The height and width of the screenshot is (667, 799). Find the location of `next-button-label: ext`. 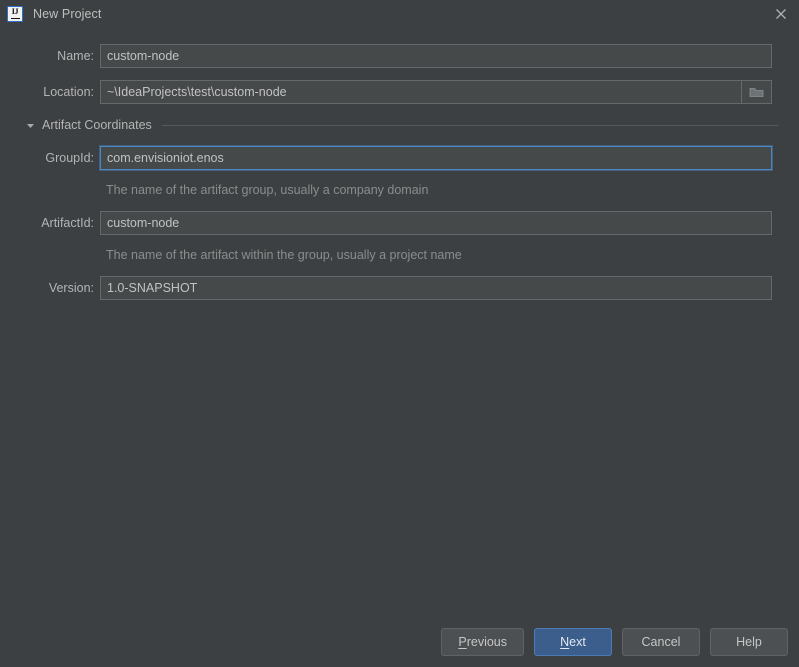

next-button-label: ext is located at coordinates (577, 642).